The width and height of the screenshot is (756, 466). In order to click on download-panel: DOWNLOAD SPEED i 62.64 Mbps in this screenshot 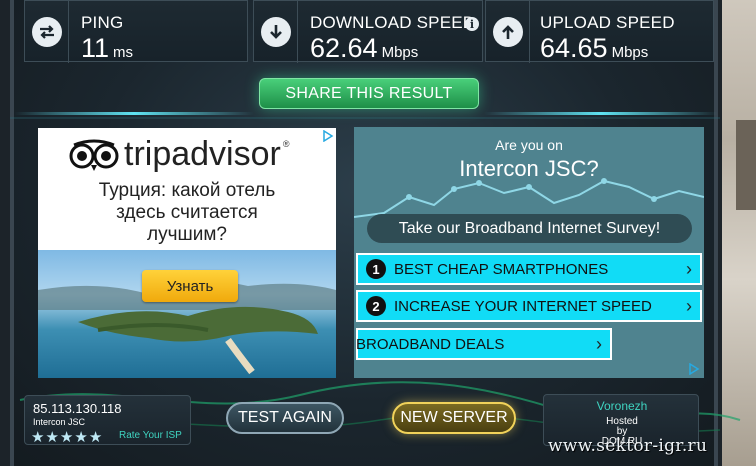, I will do `click(368, 31)`.